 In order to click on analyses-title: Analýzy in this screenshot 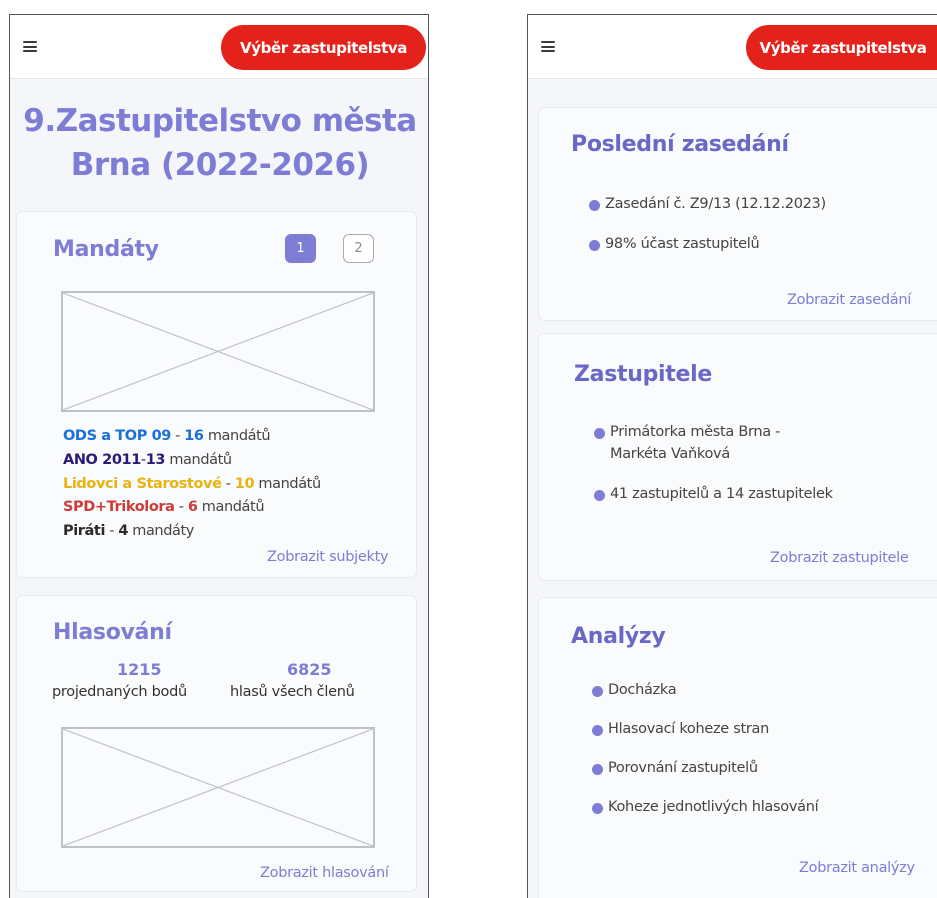, I will do `click(618, 636)`.